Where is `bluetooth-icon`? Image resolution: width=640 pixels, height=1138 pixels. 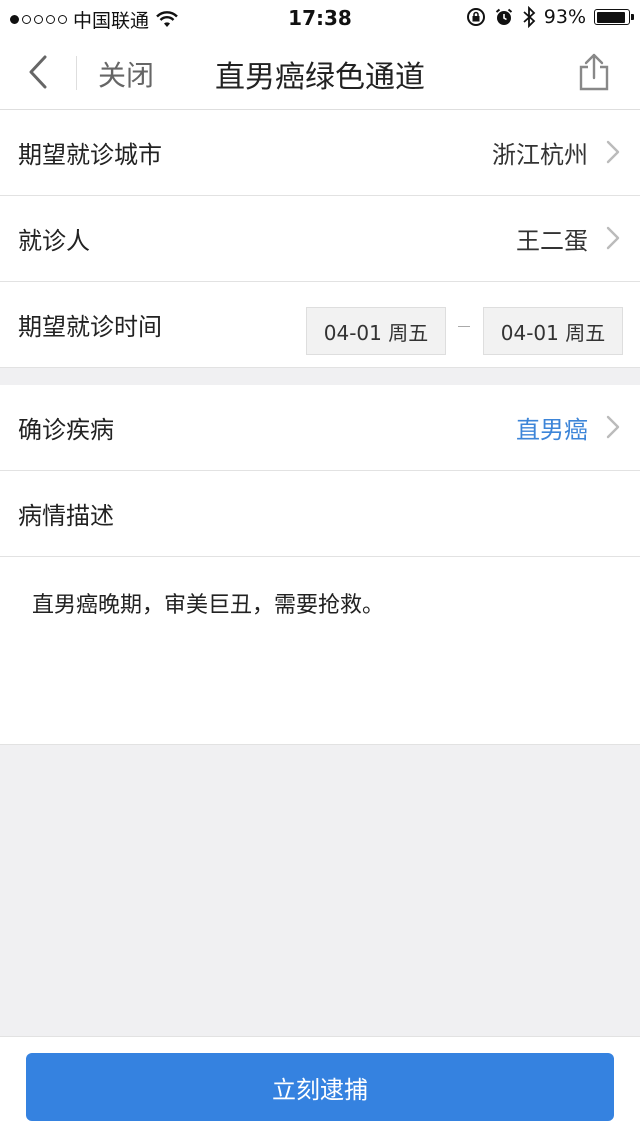
bluetooth-icon is located at coordinates (529, 17).